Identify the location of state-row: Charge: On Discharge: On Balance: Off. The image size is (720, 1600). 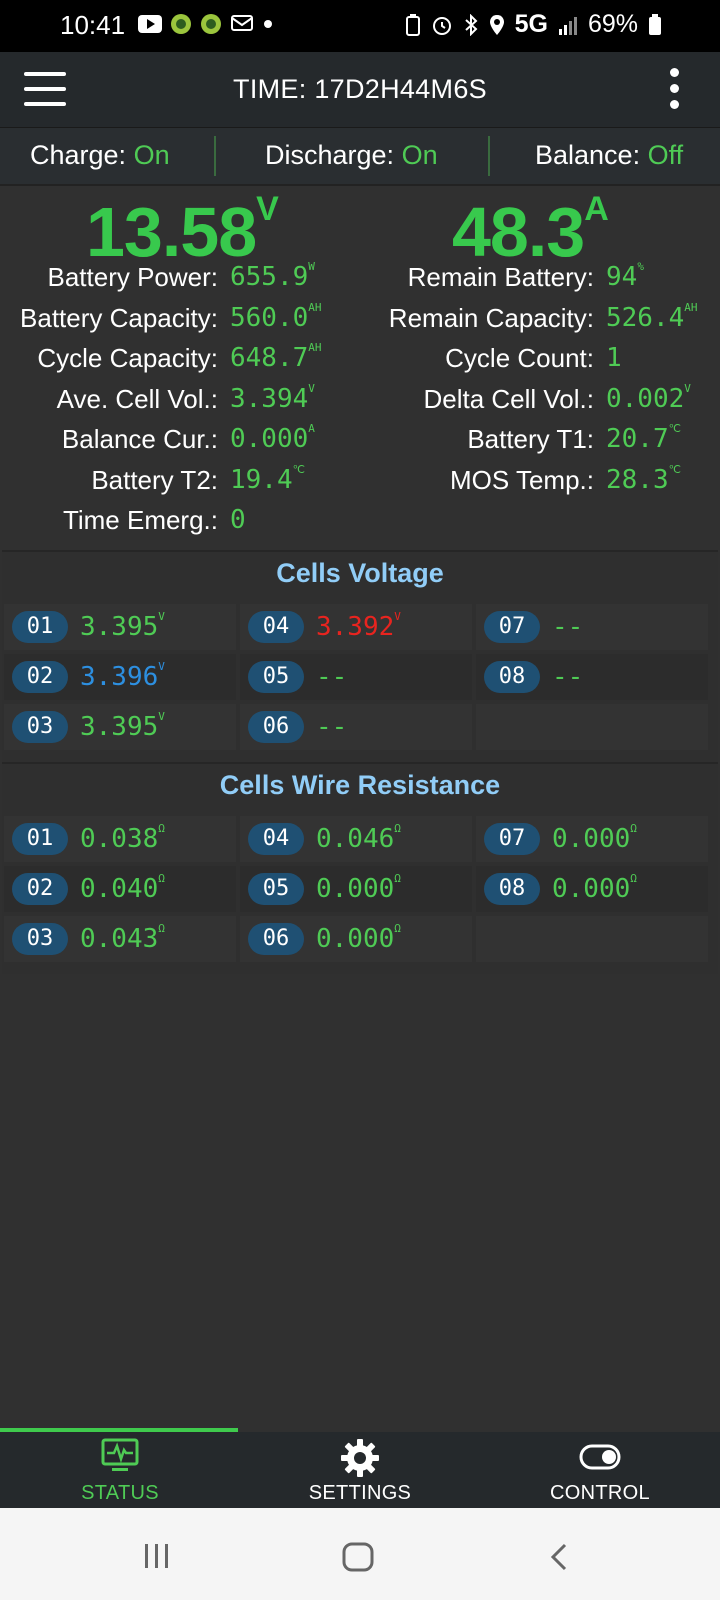
(360, 157).